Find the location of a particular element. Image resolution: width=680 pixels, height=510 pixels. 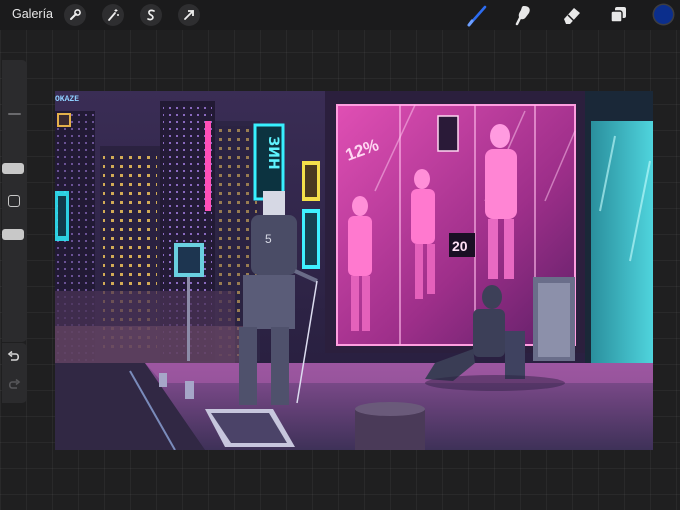

left-sidebar is located at coordinates (14, 201).